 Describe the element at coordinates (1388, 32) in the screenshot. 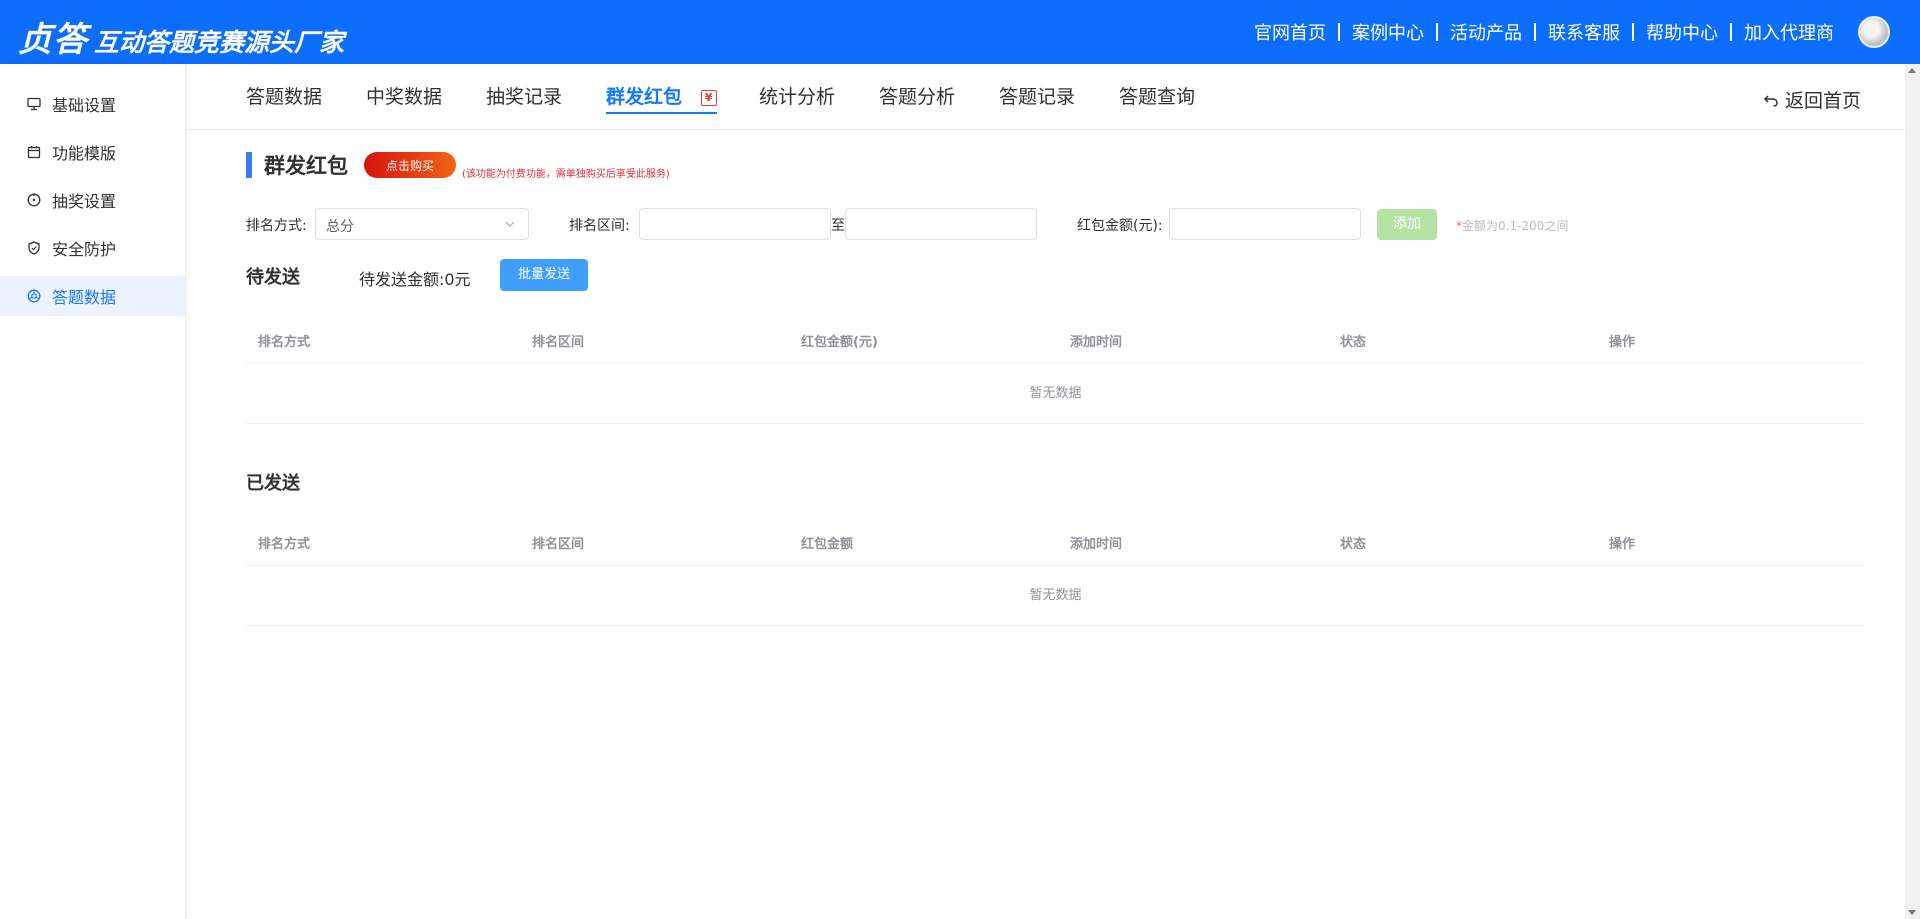

I see `nav-cases: 案例中心` at that location.